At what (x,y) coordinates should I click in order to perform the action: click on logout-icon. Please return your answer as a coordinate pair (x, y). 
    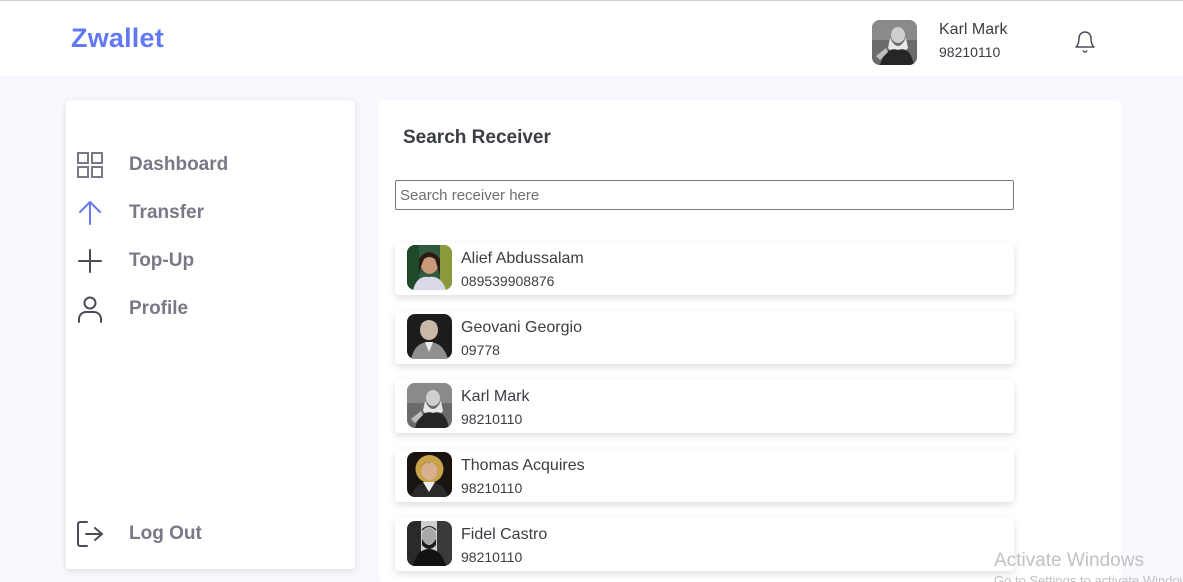
    Looking at the image, I should click on (90, 534).